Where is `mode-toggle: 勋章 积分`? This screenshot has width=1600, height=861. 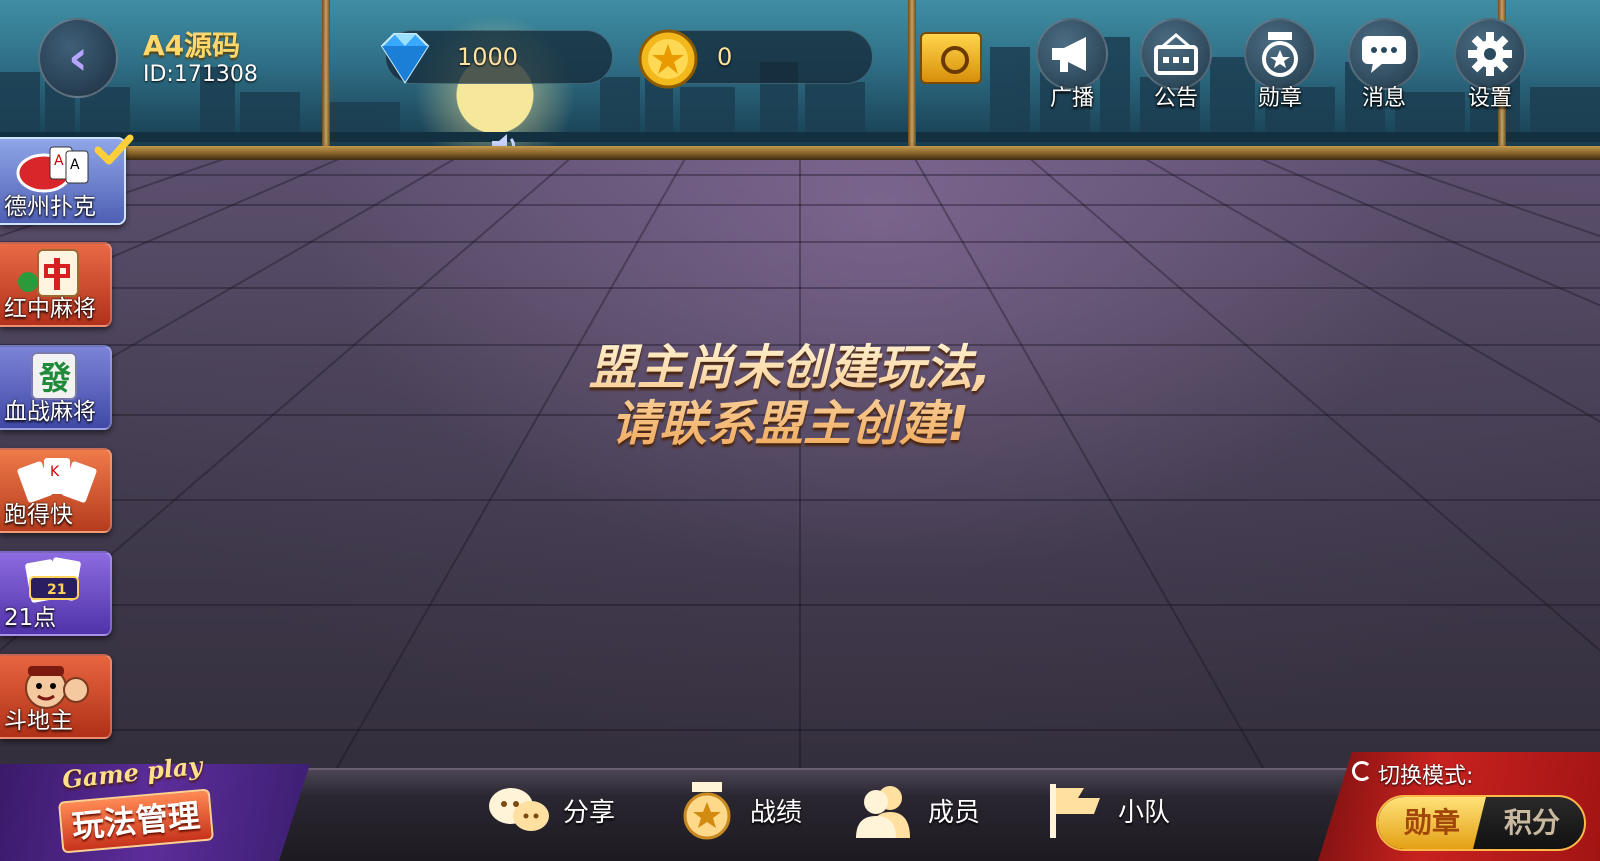
mode-toggle: 勋章 积分 is located at coordinates (1481, 823).